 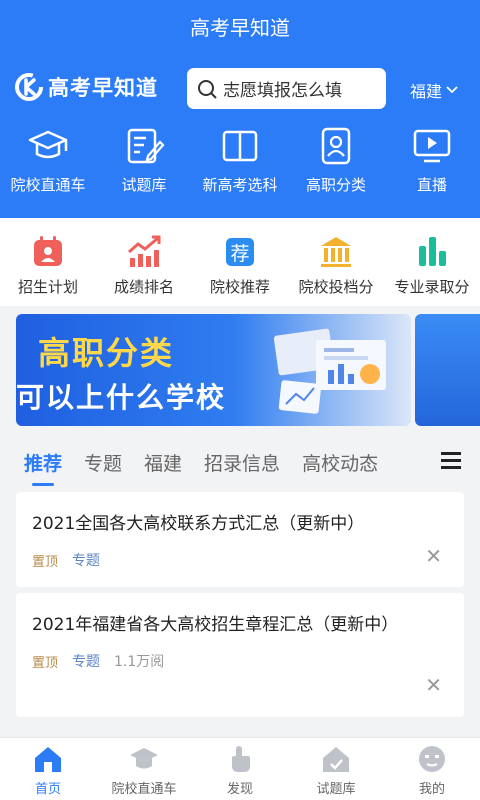 I want to click on quick-nav-school: 院校直通车, so click(x=48, y=159).